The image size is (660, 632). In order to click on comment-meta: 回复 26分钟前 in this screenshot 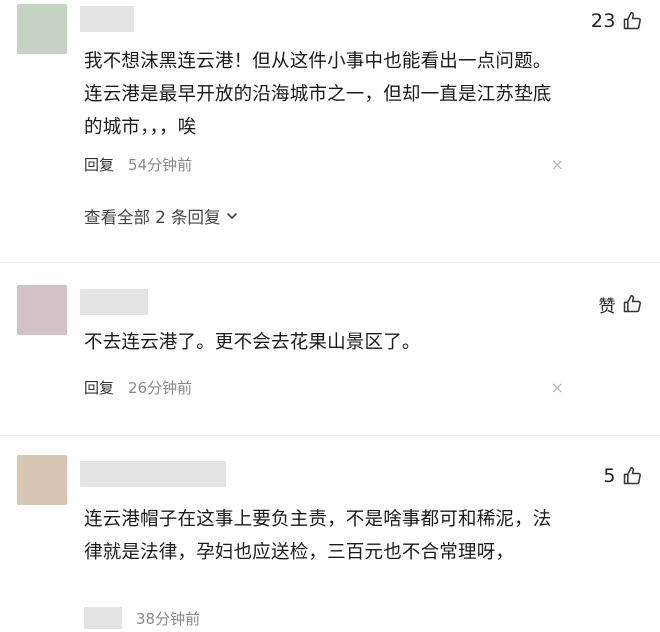, I will do `click(138, 387)`.